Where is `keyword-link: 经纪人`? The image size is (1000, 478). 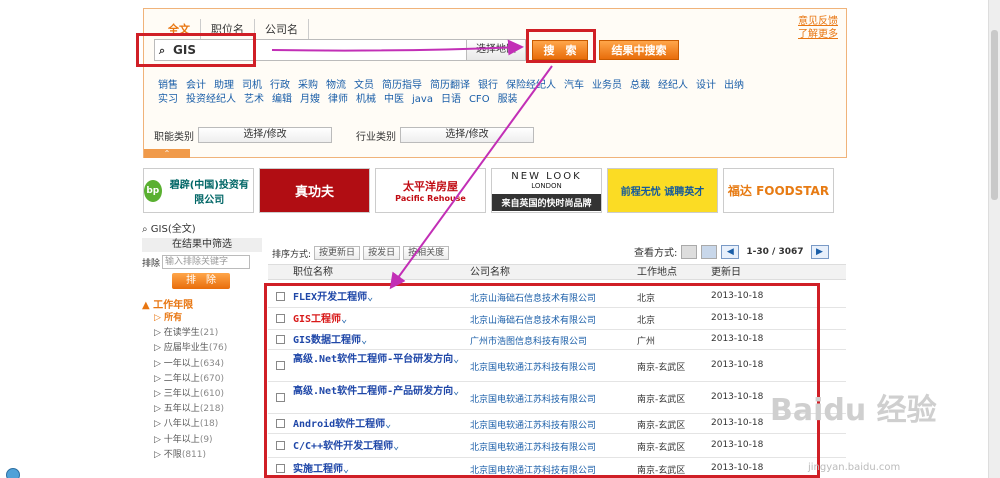 keyword-link: 经纪人 is located at coordinates (673, 85).